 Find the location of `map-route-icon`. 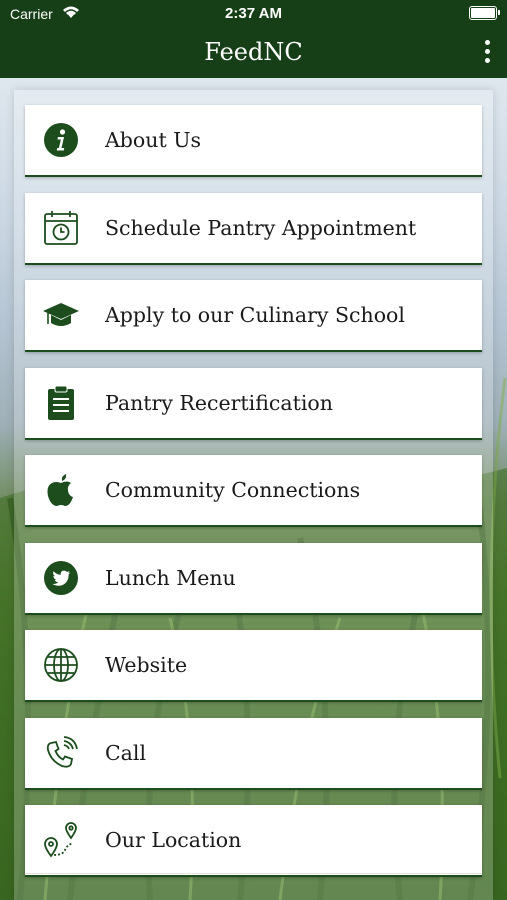

map-route-icon is located at coordinates (61, 840).